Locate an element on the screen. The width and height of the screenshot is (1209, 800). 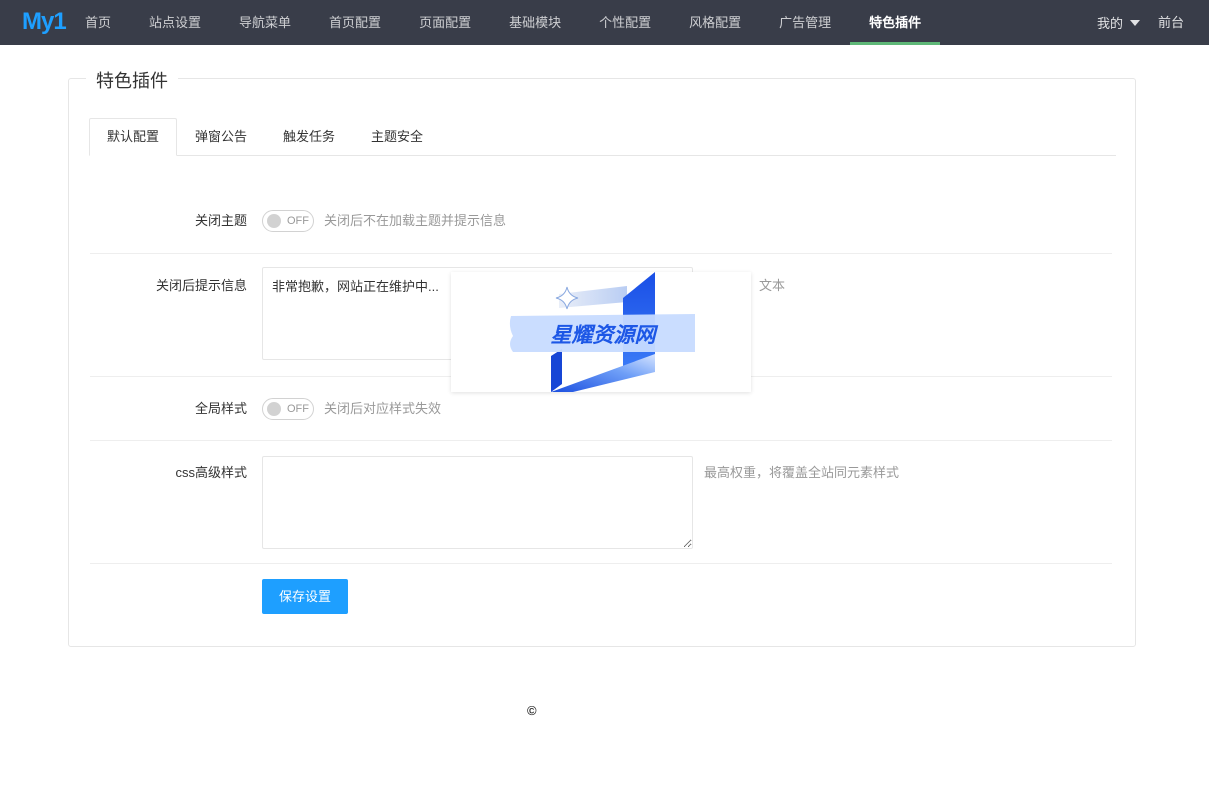
watermark-logo: 星耀资源网 is located at coordinates (602, 332).